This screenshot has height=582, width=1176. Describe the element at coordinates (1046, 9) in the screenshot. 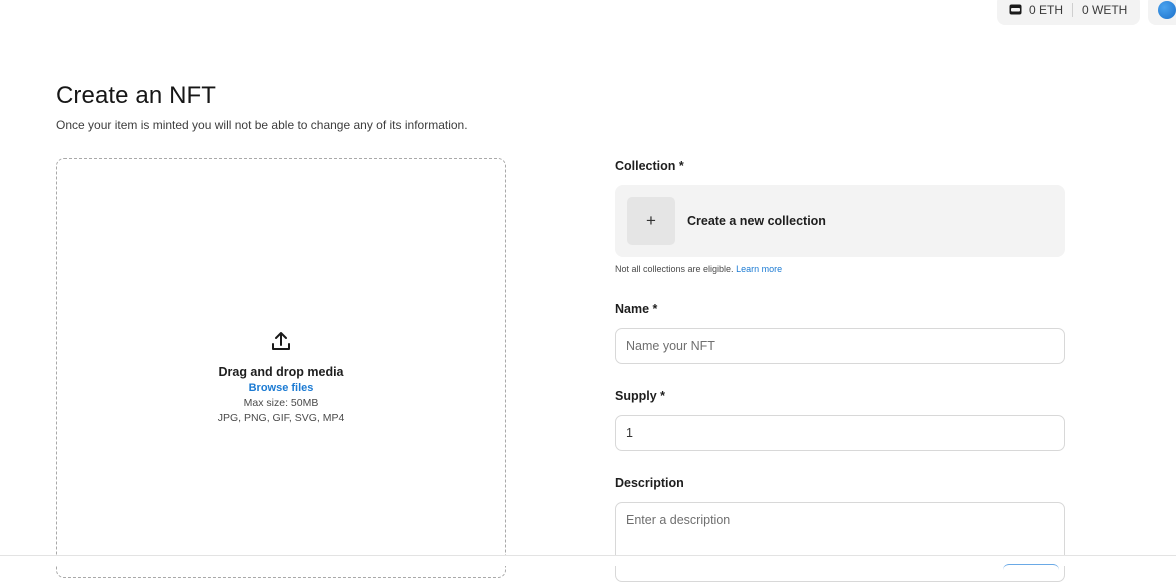

I see `eth-balance: 0 ETH` at that location.